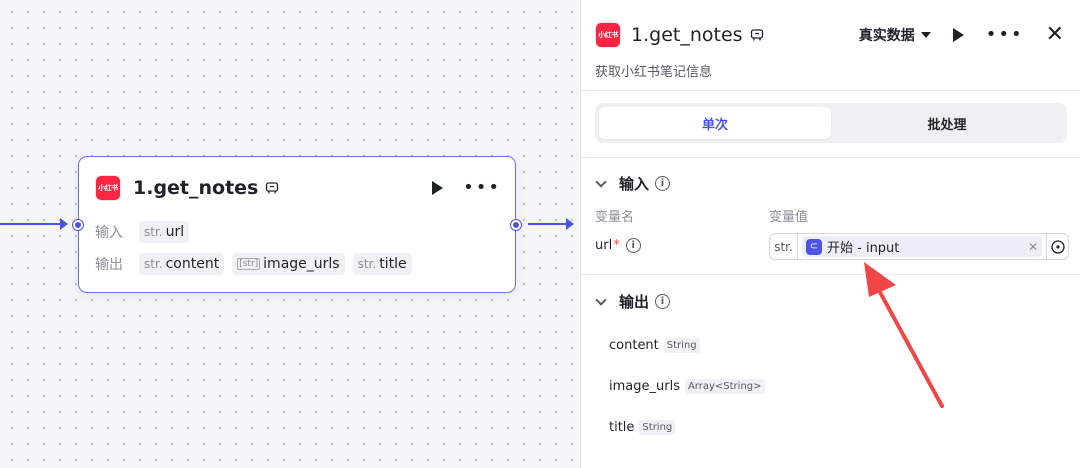 The image size is (1080, 468). Describe the element at coordinates (78, 225) in the screenshot. I see `input-port` at that location.